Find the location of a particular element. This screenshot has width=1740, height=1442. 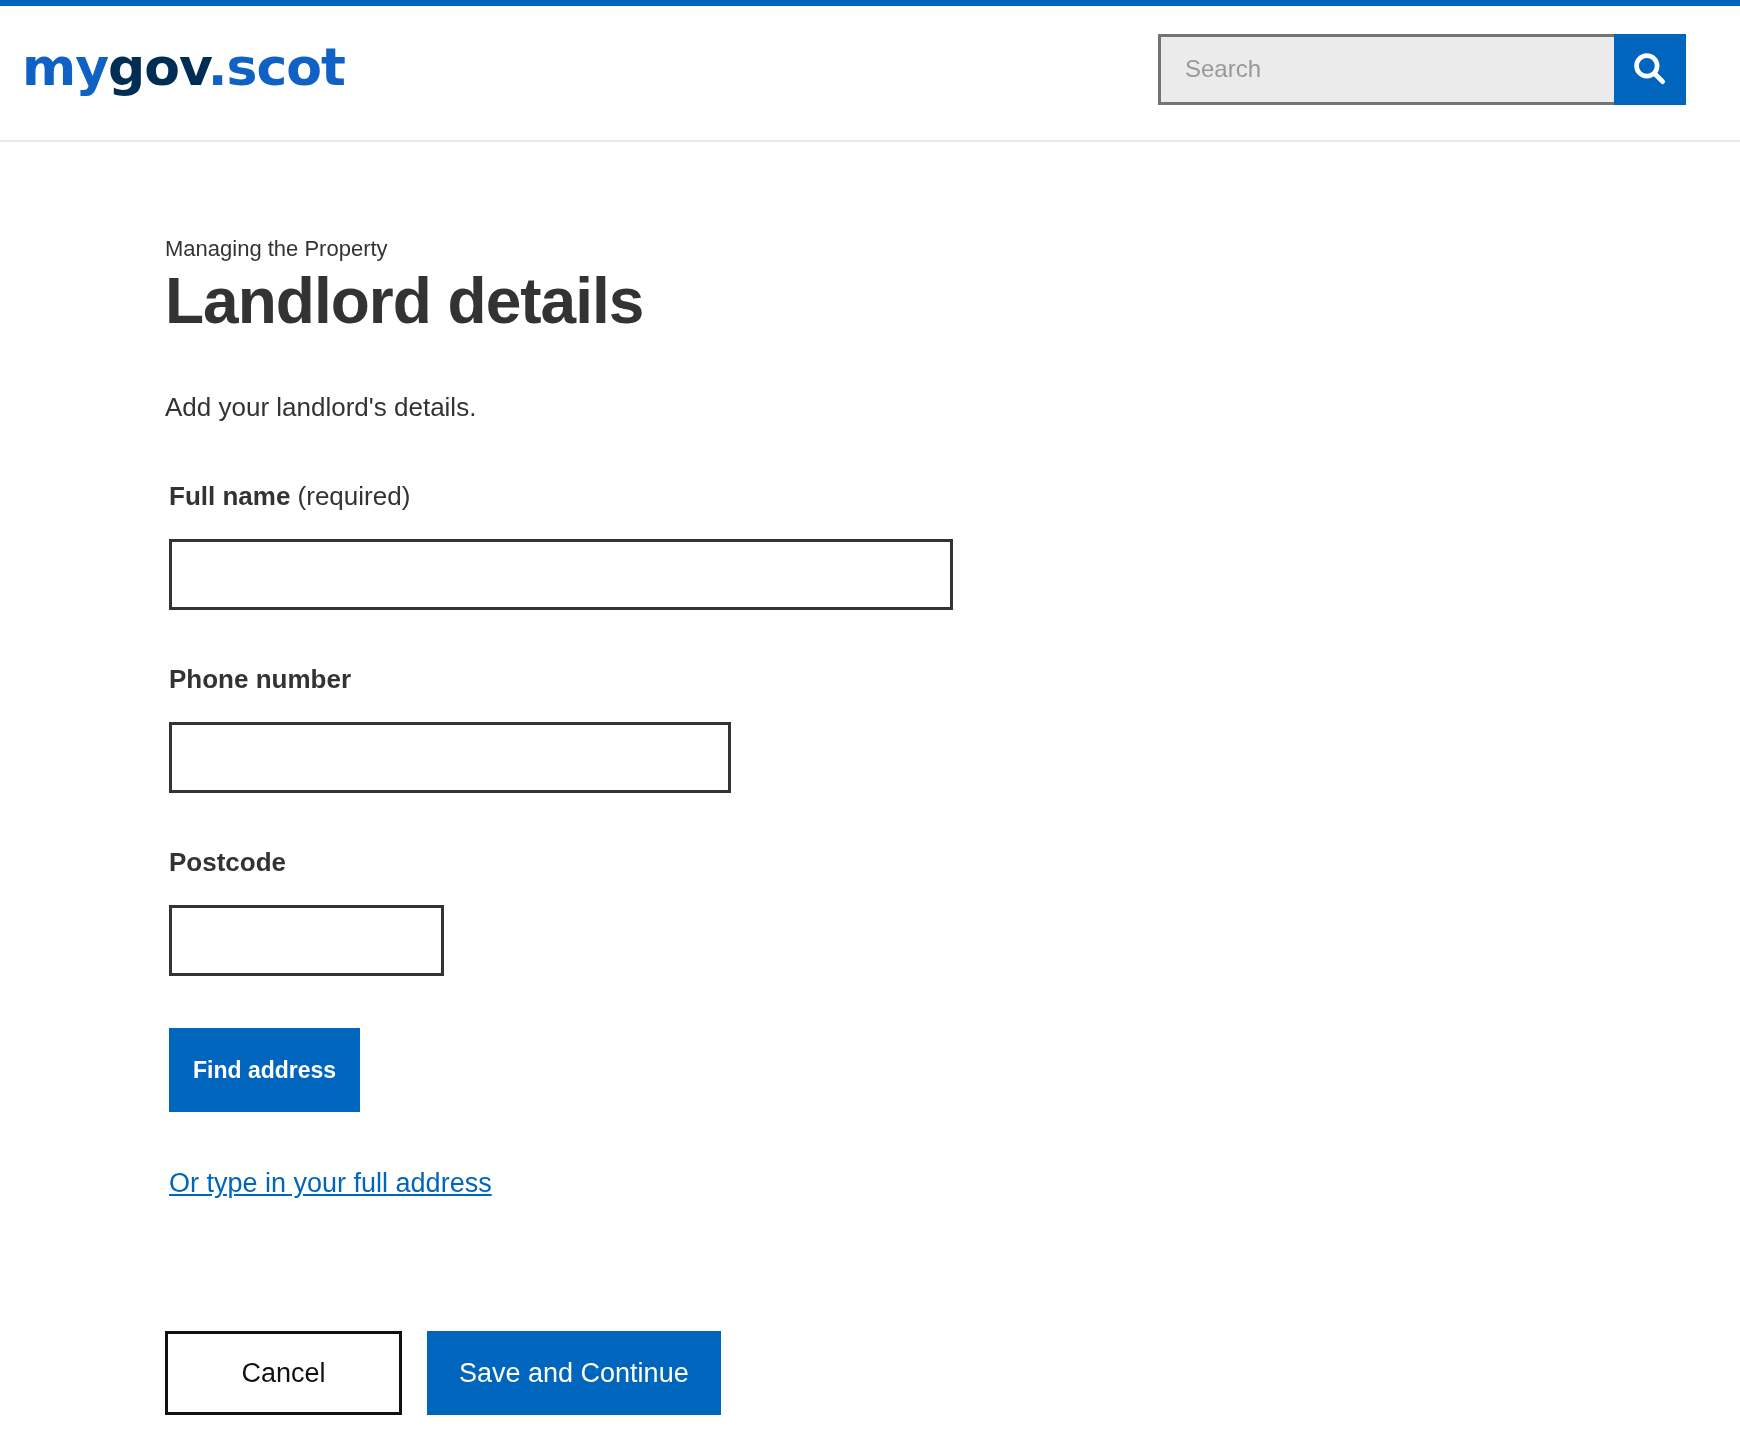

manual-address-link: Or type in your full address is located at coordinates (330, 1184).